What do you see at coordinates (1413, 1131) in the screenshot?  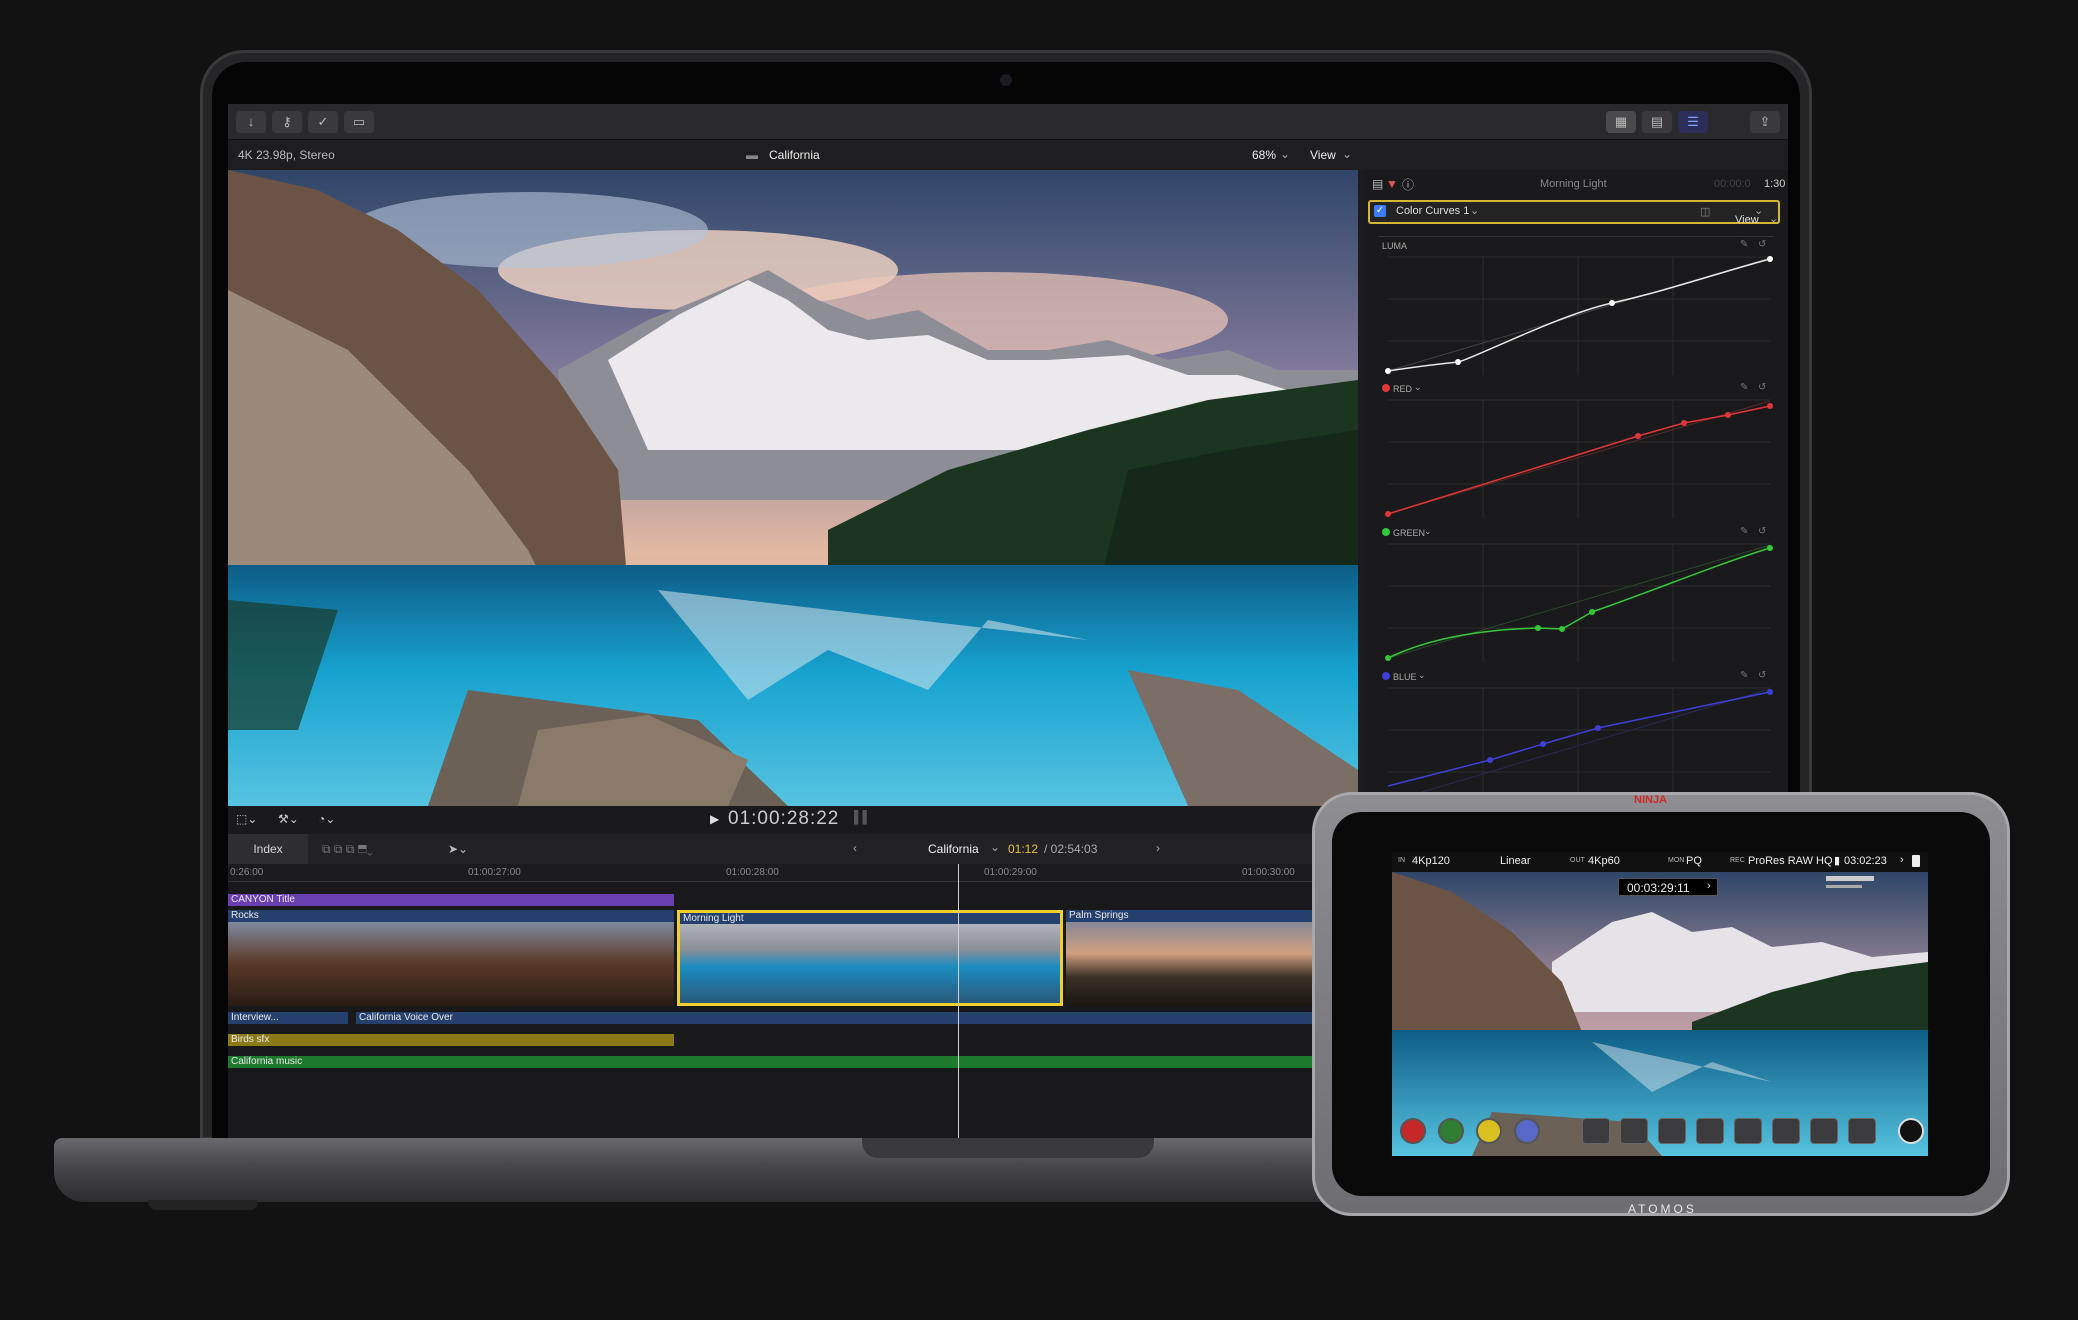 I see `record-button` at bounding box center [1413, 1131].